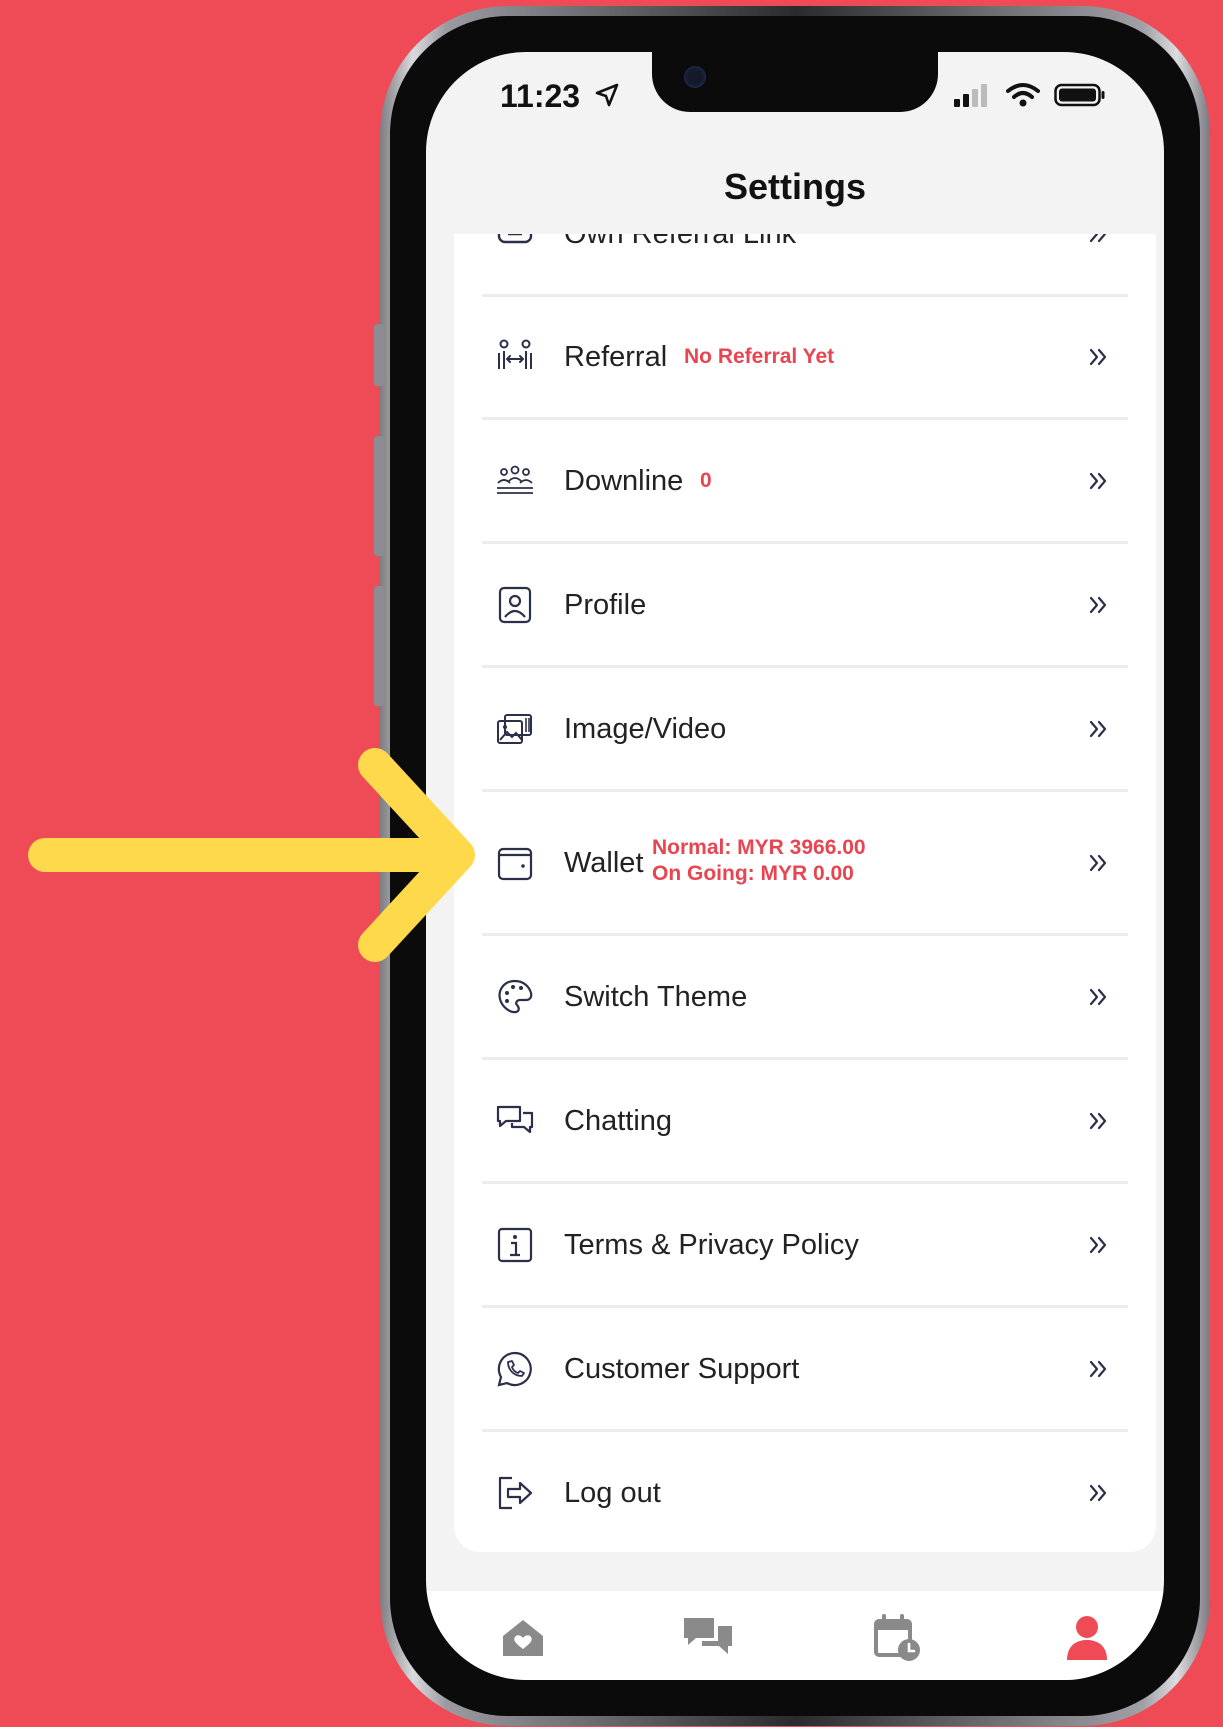 The height and width of the screenshot is (1727, 1223). What do you see at coordinates (515, 244) in the screenshot?
I see `link-icon` at bounding box center [515, 244].